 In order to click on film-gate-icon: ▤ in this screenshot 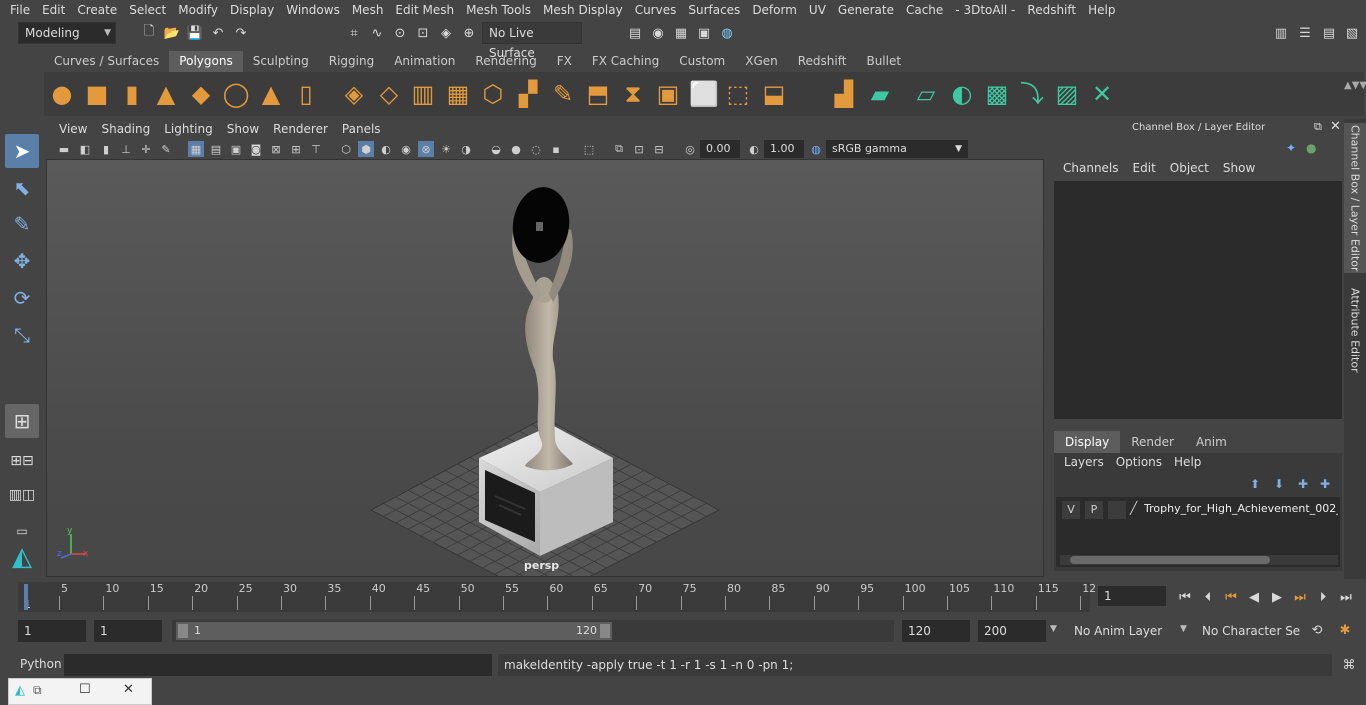, I will do `click(216, 149)`.